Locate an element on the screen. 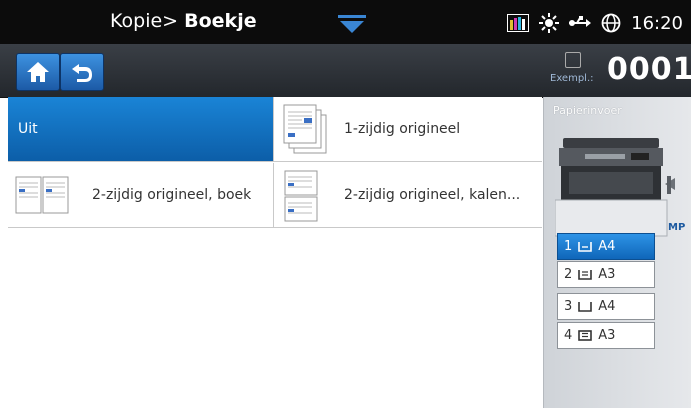 The width and height of the screenshot is (691, 408). home-button is located at coordinates (38, 72).